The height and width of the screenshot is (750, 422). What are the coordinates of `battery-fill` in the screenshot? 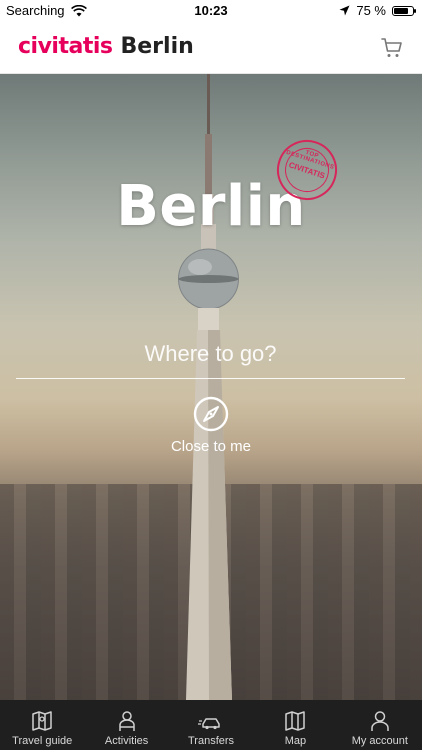 It's located at (401, 10).